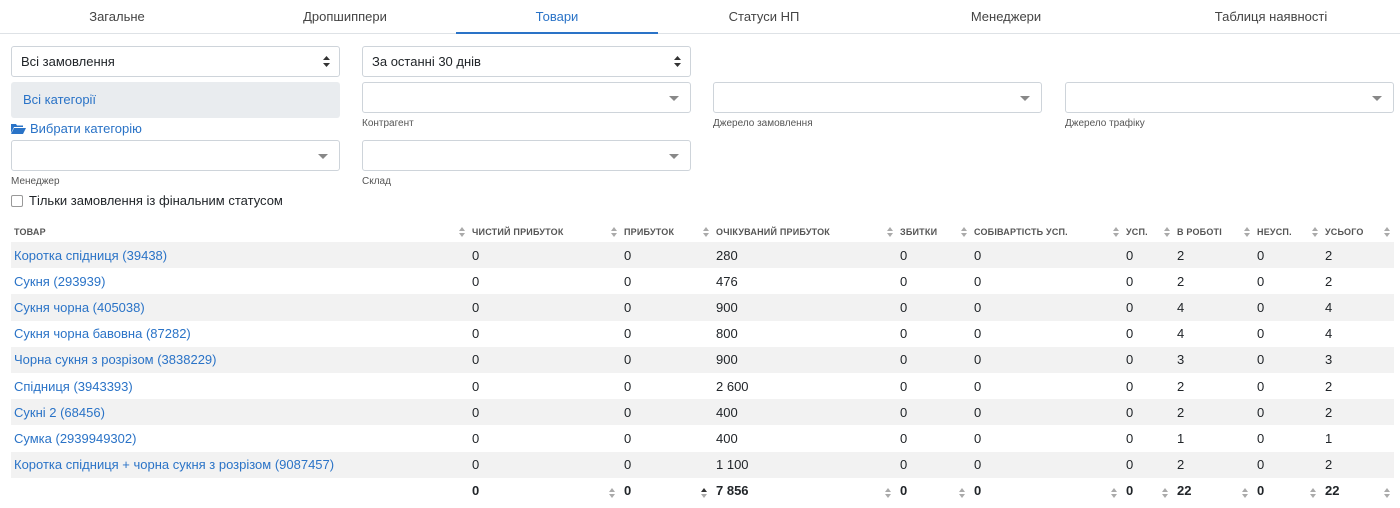  I want to click on header-losses: Збитки, so click(934, 231).